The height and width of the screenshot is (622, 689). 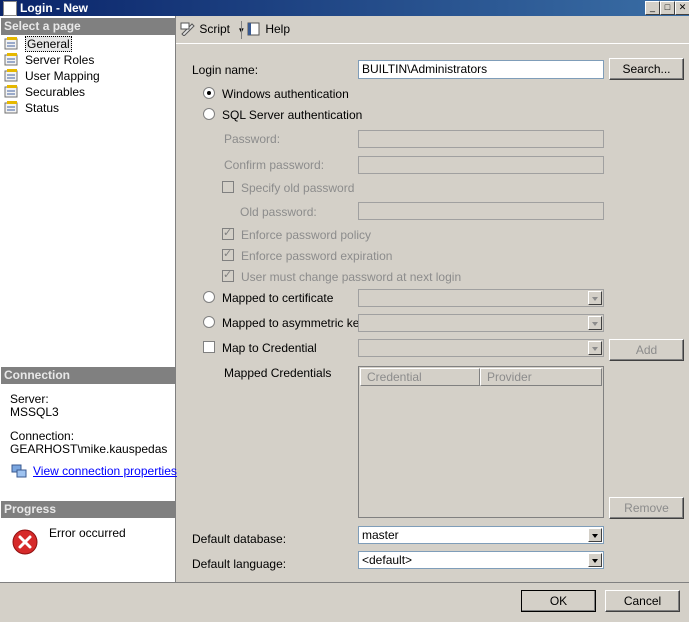 I want to click on page-label: Securables, so click(x=55, y=92).